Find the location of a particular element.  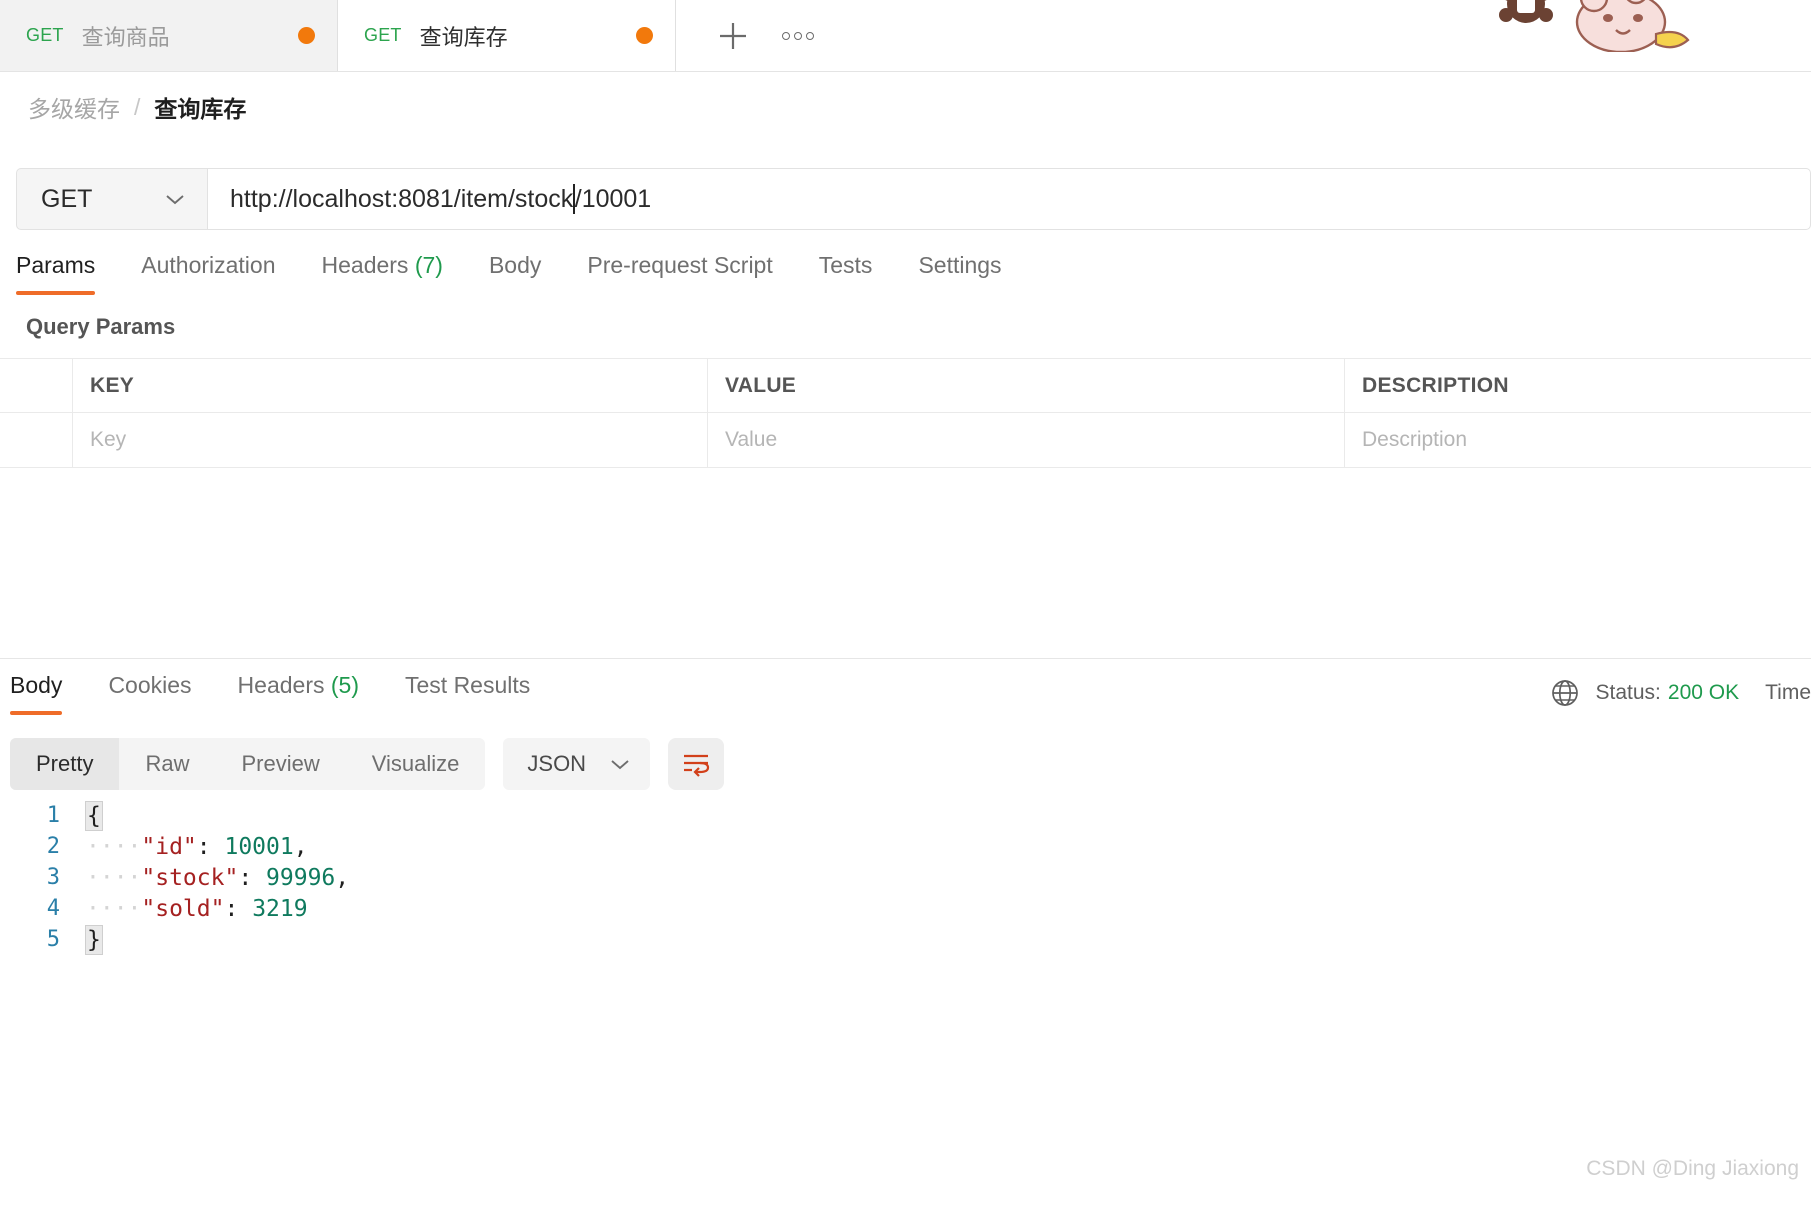

url-input: http://localhost:8081/item/stock/10001 is located at coordinates (1009, 199).